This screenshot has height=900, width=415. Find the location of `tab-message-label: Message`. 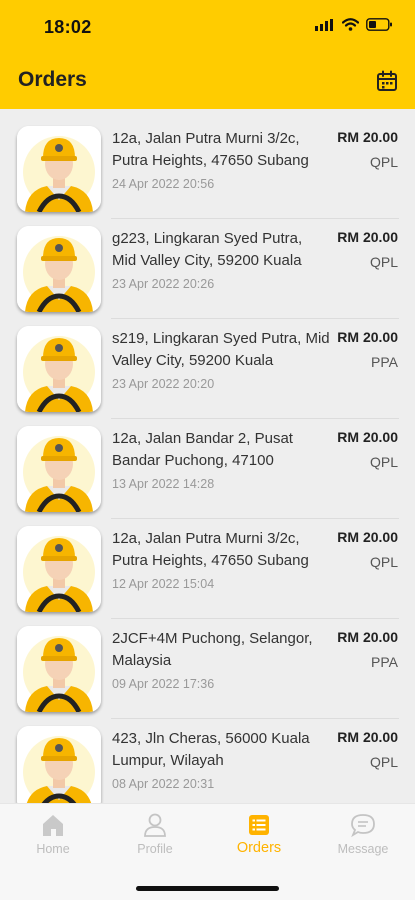

tab-message-label: Message is located at coordinates (363, 849).